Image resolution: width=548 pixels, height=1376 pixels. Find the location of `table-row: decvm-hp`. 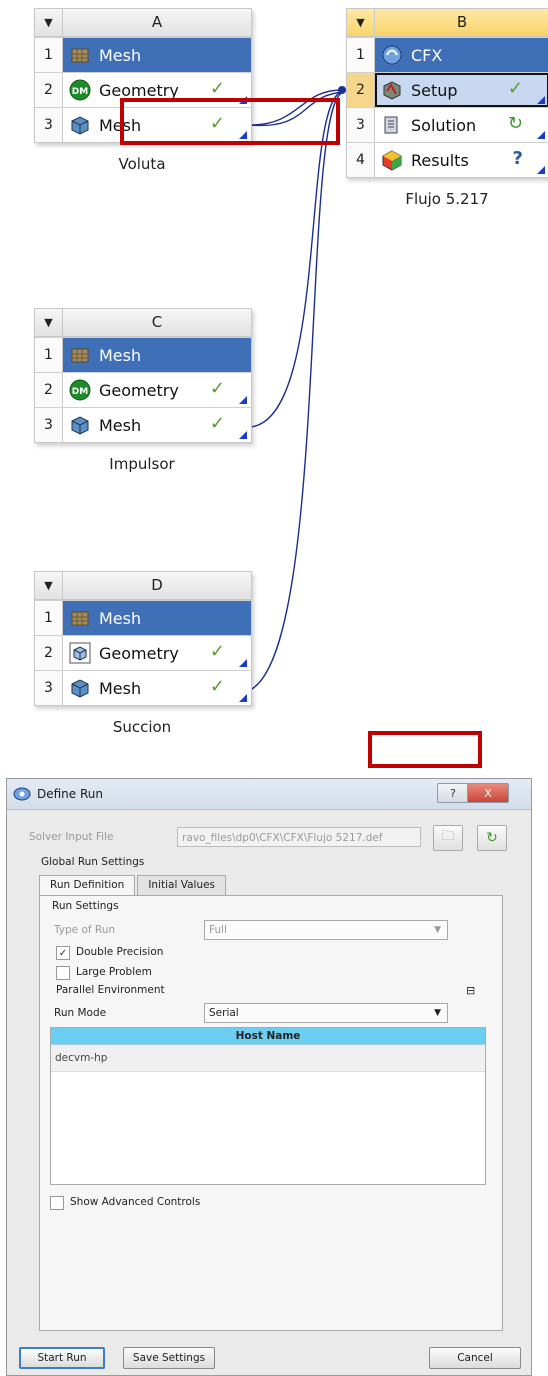

table-row: decvm-hp is located at coordinates (268, 1058).